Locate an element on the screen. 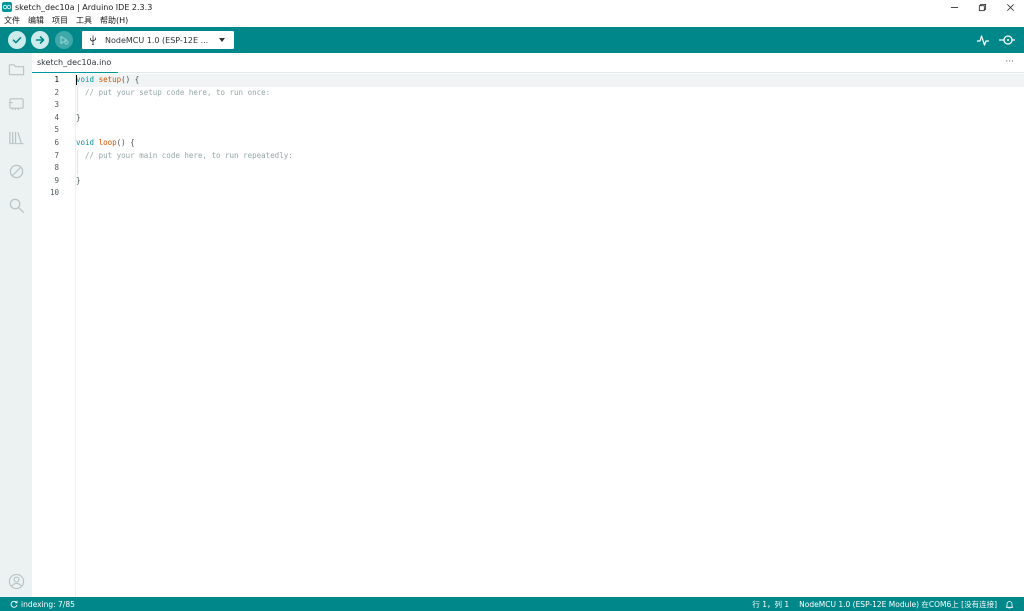  search-icon is located at coordinates (16, 205).